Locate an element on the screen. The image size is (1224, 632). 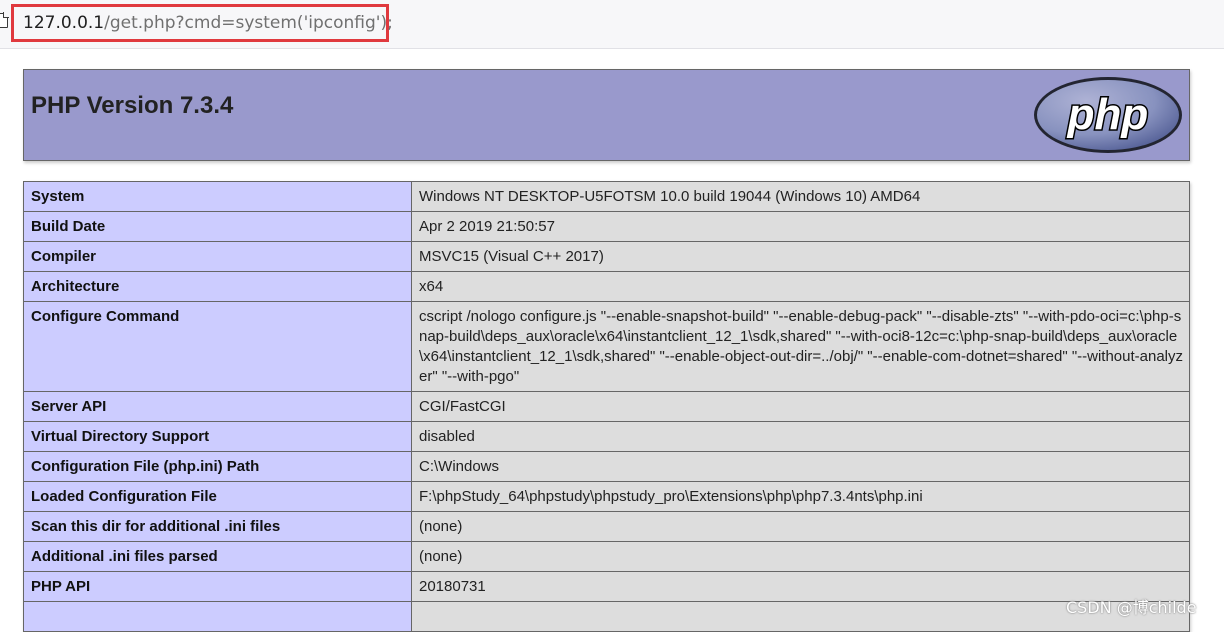
table-row: PHP API 20180731 is located at coordinates (606, 586).